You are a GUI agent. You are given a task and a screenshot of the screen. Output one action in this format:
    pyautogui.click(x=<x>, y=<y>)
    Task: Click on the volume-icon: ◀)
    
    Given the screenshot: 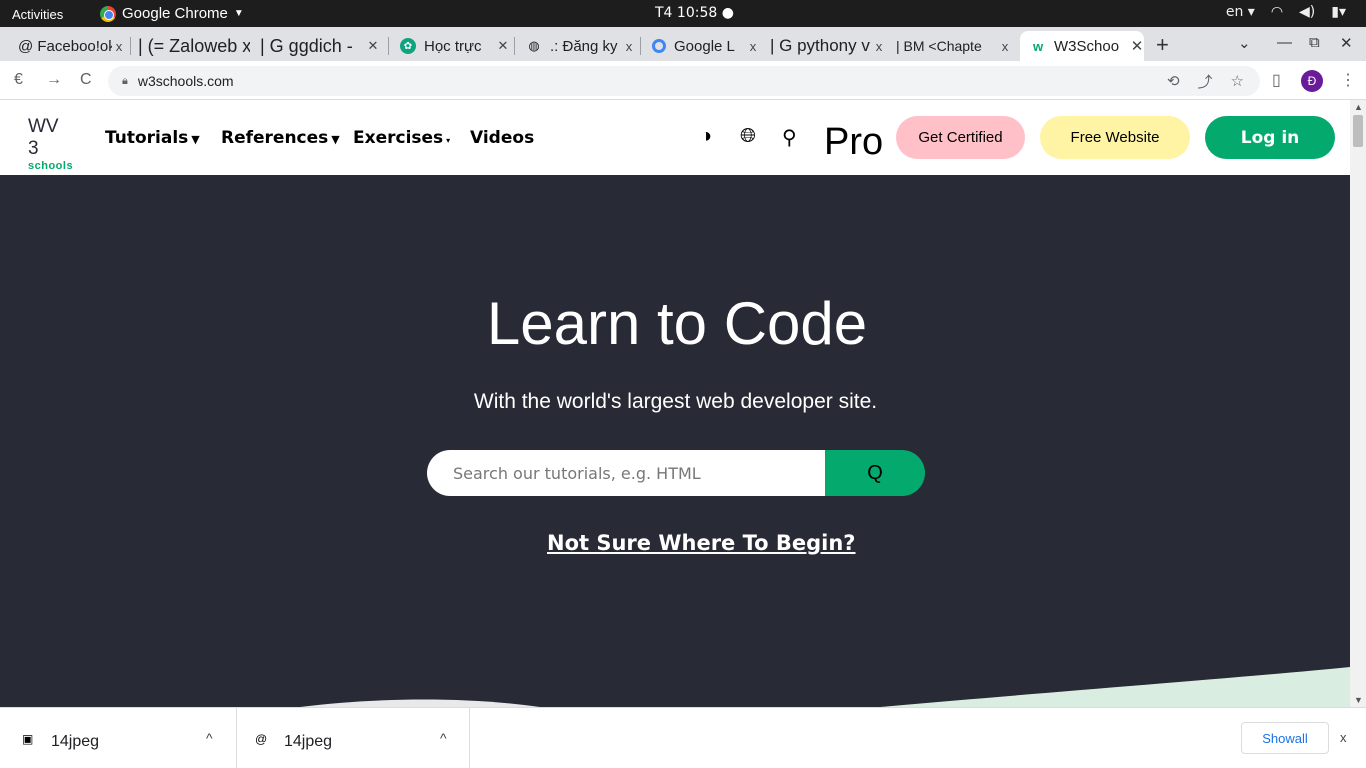 What is the action you would take?
    pyautogui.click(x=1307, y=12)
    